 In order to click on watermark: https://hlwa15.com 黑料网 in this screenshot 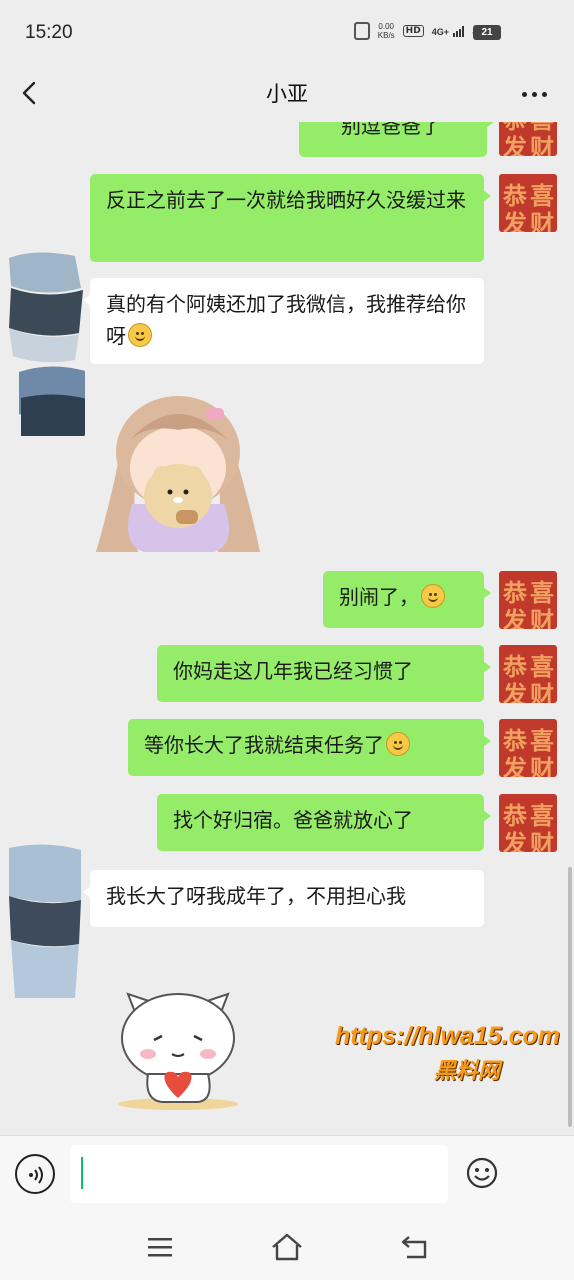, I will do `click(430, 1053)`.